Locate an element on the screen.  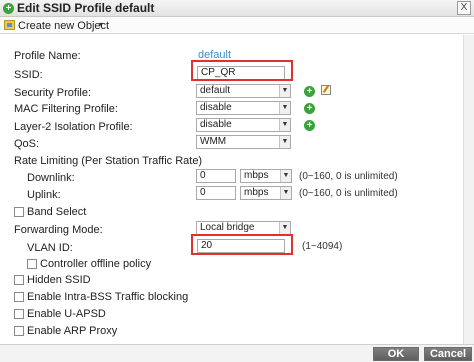
vlan-id-hint: (1~4094) is located at coordinates (322, 246).